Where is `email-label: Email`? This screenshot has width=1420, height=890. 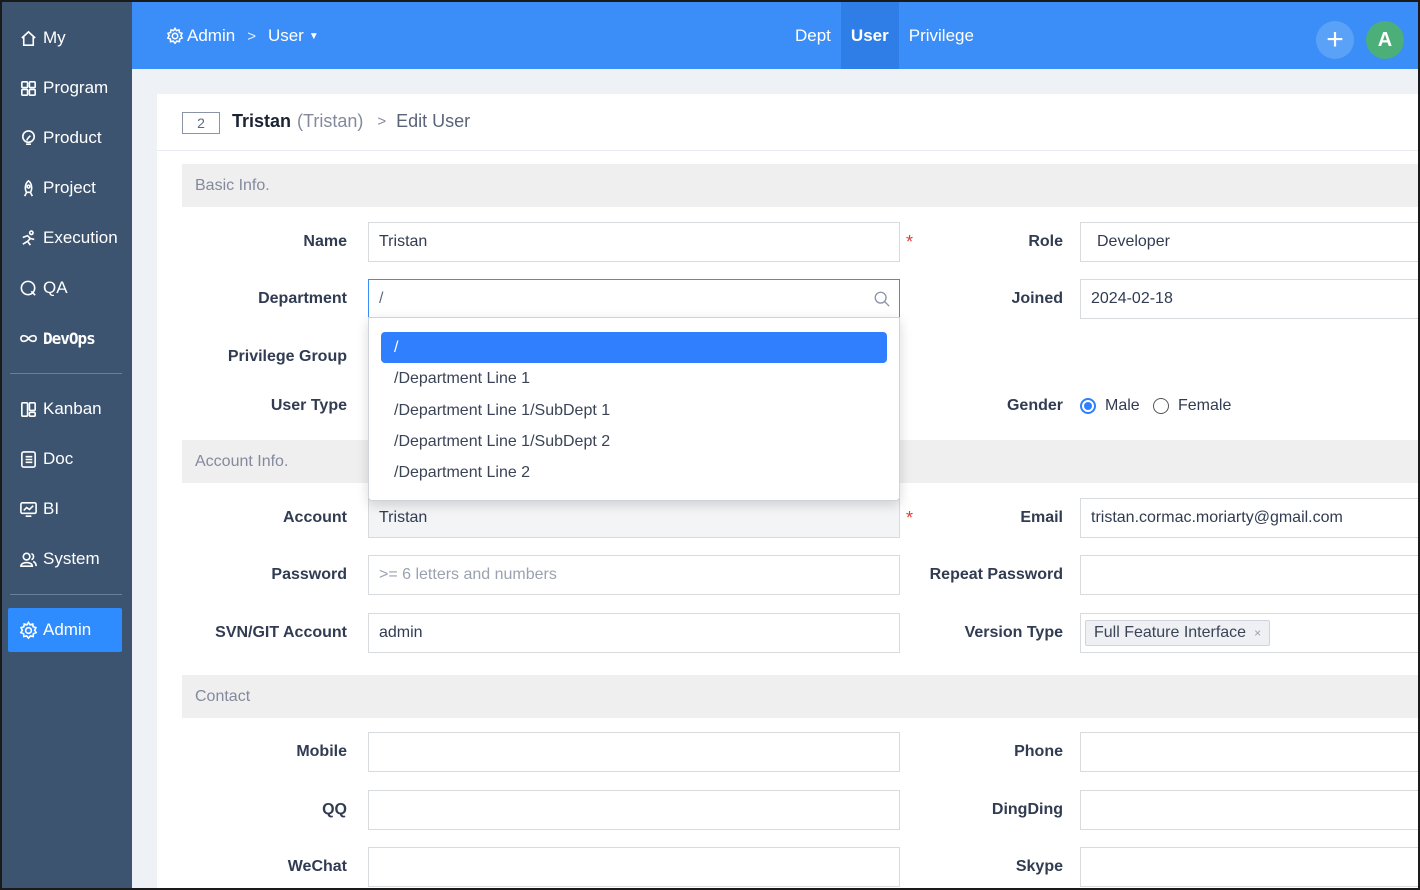 email-label: Email is located at coordinates (1041, 517).